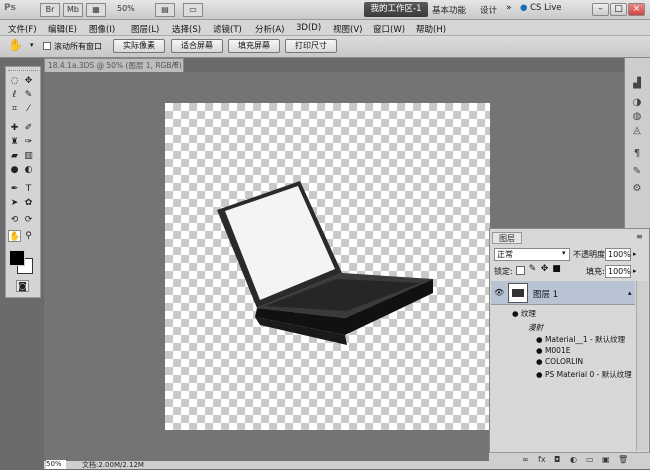 The height and width of the screenshot is (470, 650). What do you see at coordinates (600, 9) in the screenshot?
I see `minimize-button: –` at bounding box center [600, 9].